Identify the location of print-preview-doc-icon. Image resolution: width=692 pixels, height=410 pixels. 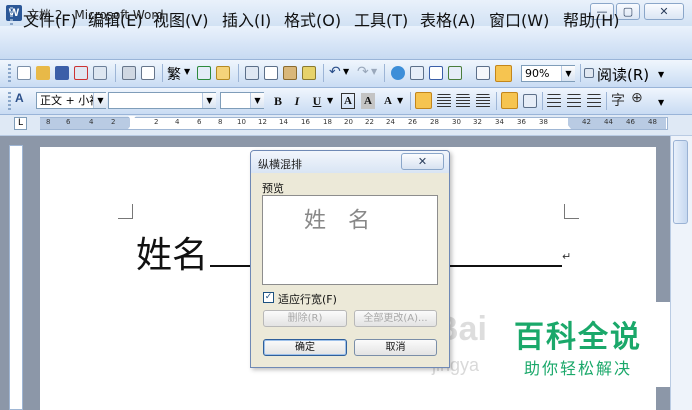
(100, 73).